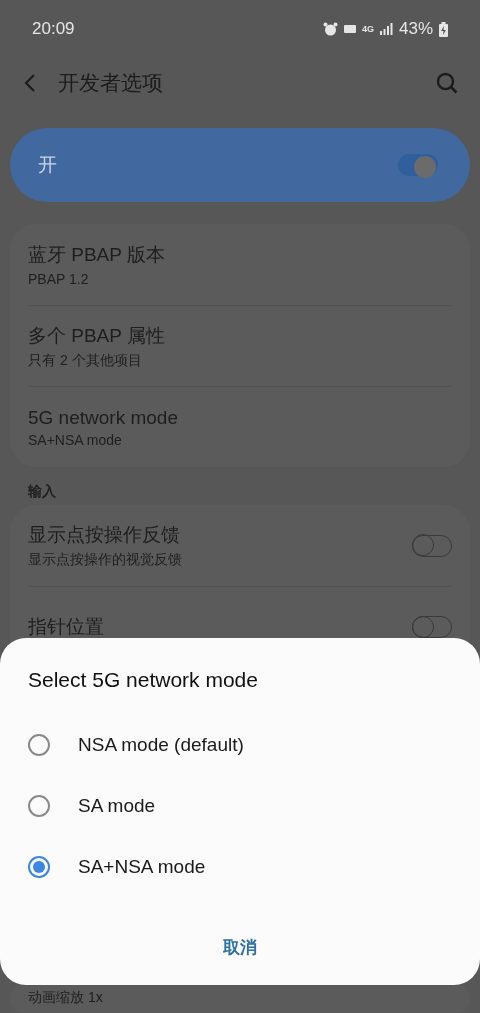 The image size is (480, 1013). What do you see at coordinates (240, 264) in the screenshot?
I see `settings-row: 蓝牙 PBAP 版本 PBAP 1.2` at bounding box center [240, 264].